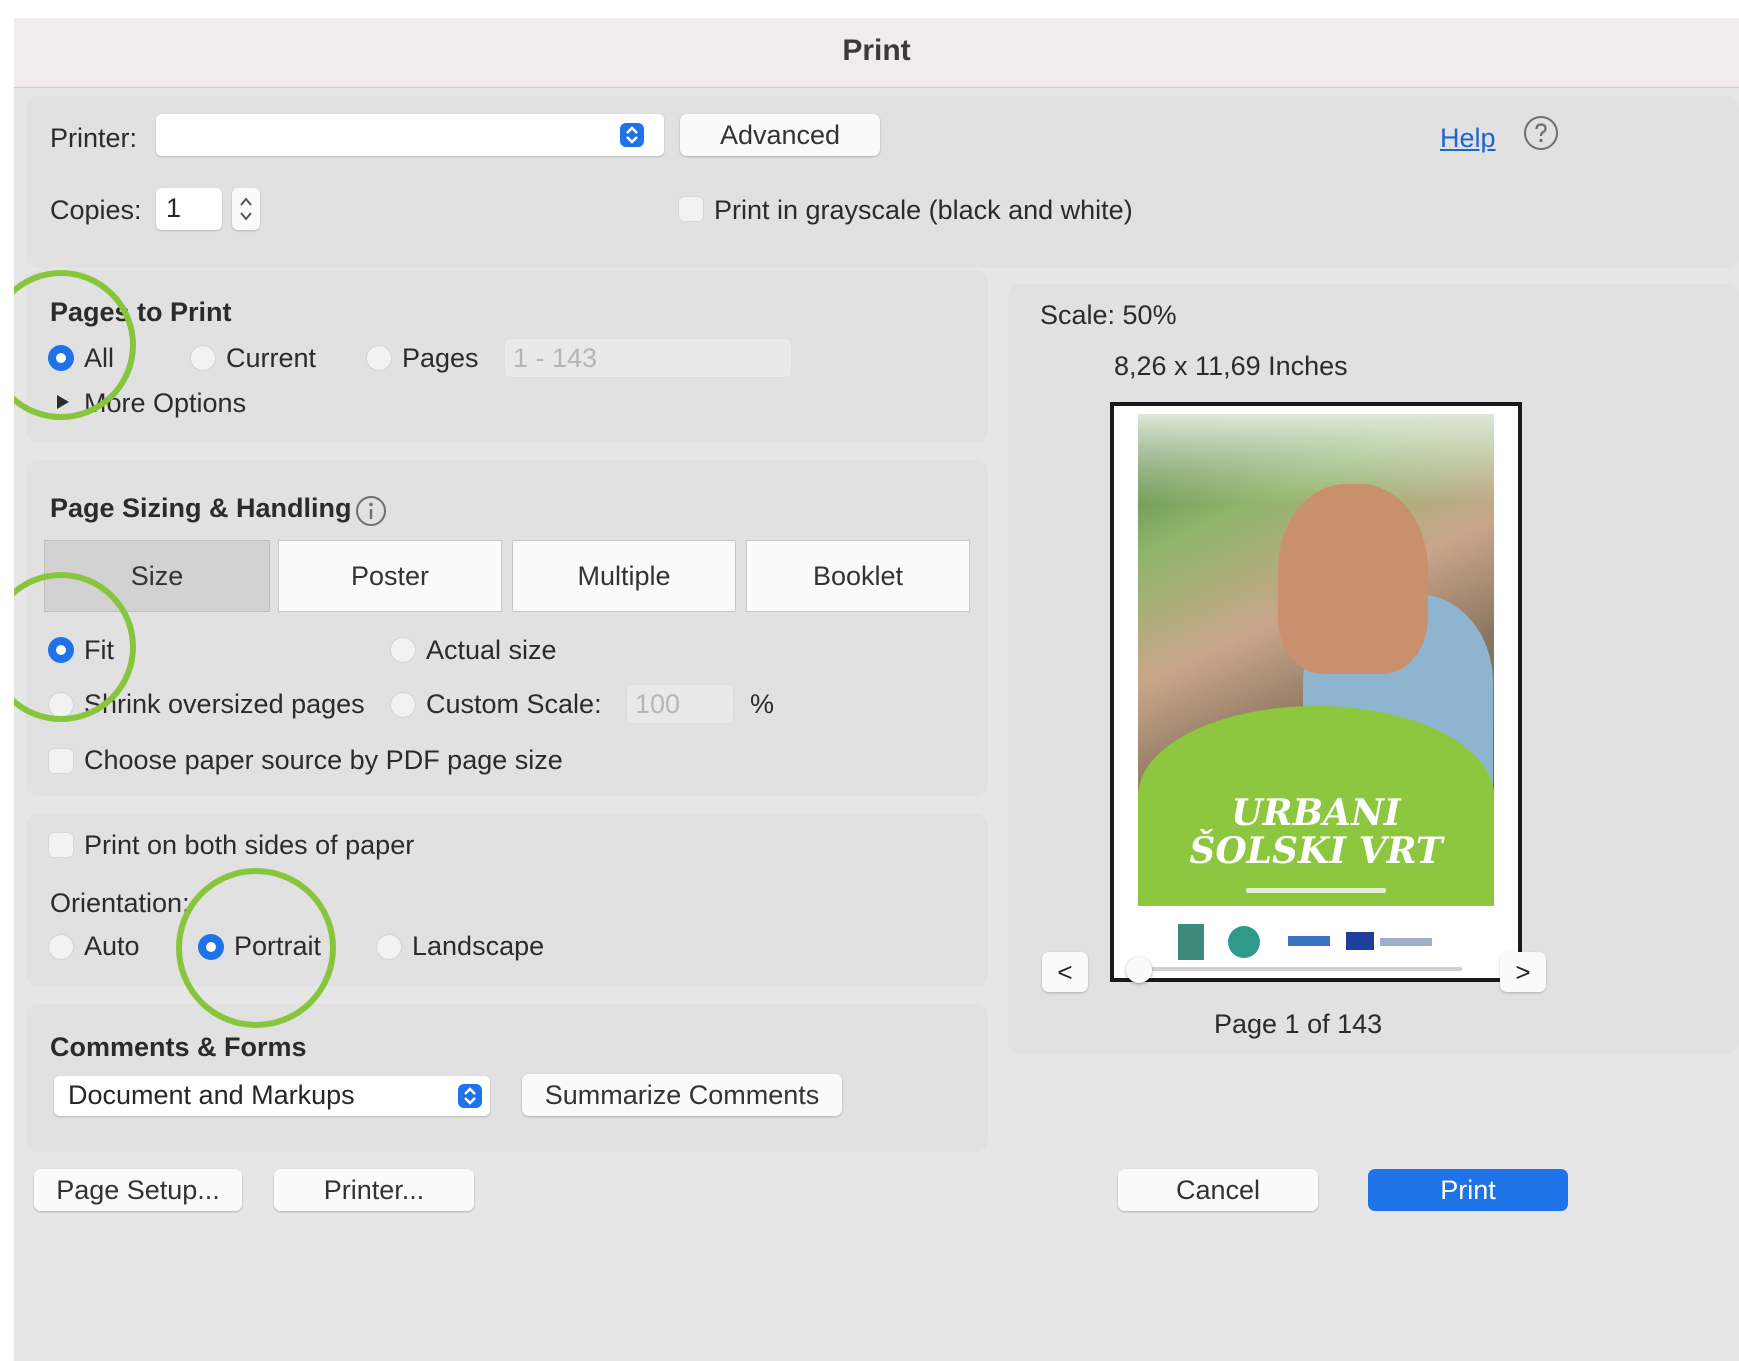 This screenshot has height=1361, width=1739. What do you see at coordinates (61, 845) in the screenshot?
I see `duplex-checkbox` at bounding box center [61, 845].